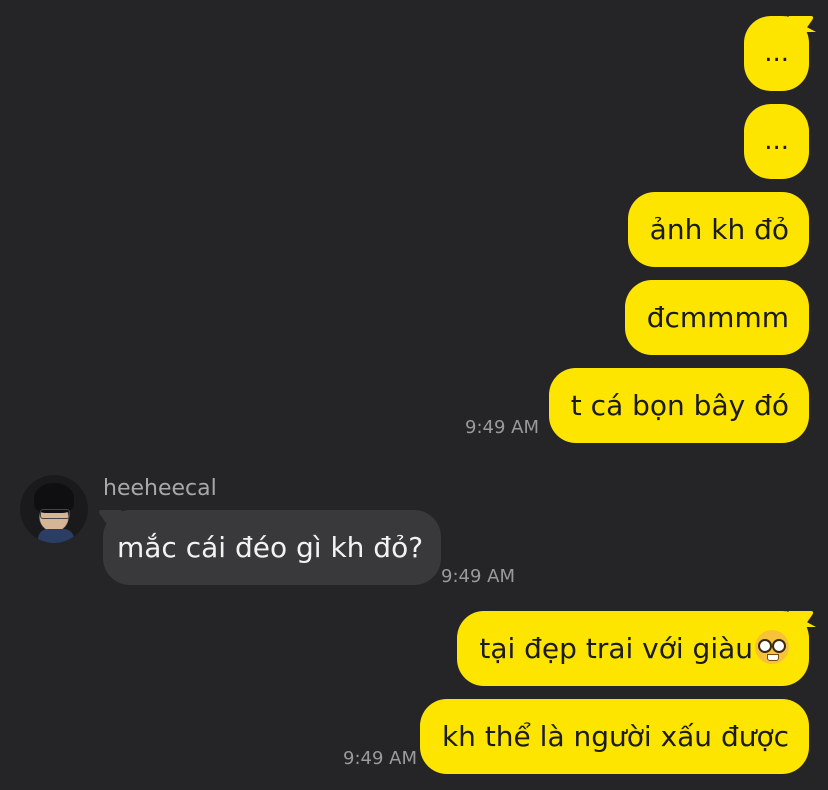 The height and width of the screenshot is (790, 828). Describe the element at coordinates (56, 536) in the screenshot. I see `avatar-shirt` at that location.